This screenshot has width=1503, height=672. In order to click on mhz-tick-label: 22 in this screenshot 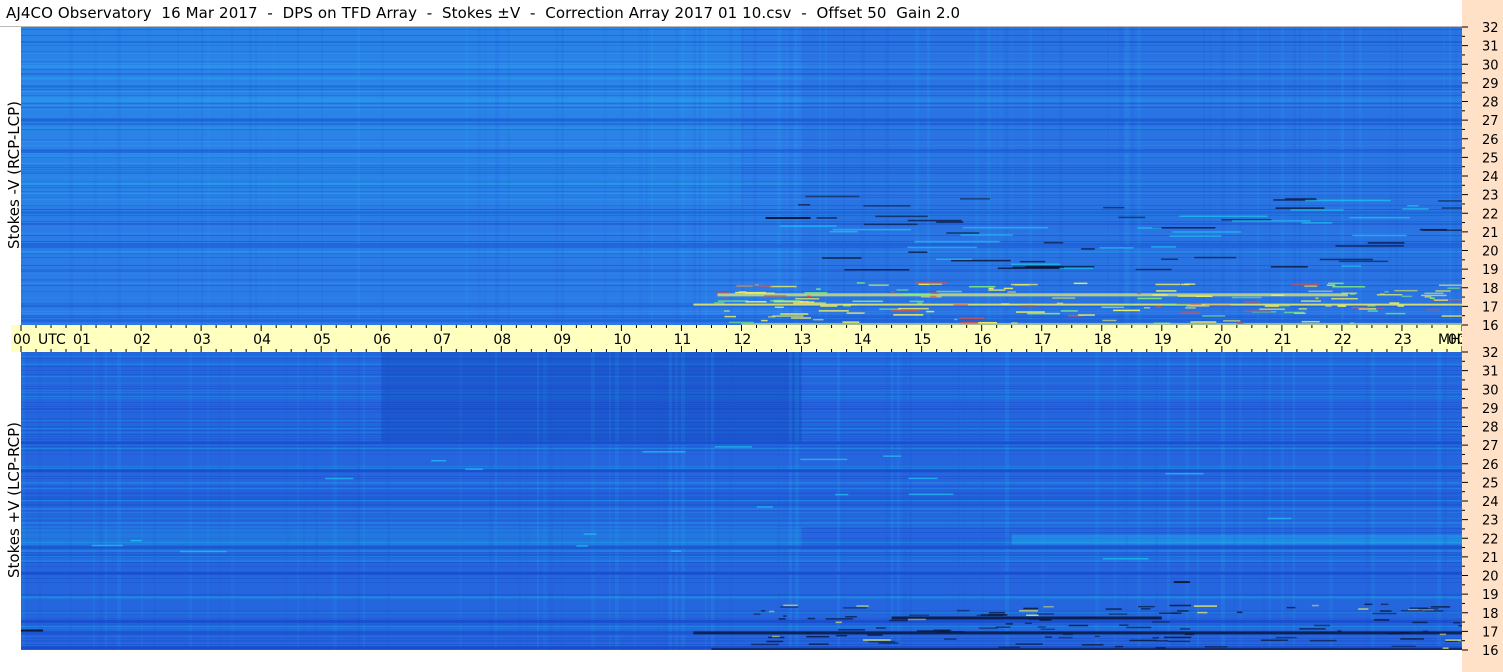, I will do `click(1490, 539)`.